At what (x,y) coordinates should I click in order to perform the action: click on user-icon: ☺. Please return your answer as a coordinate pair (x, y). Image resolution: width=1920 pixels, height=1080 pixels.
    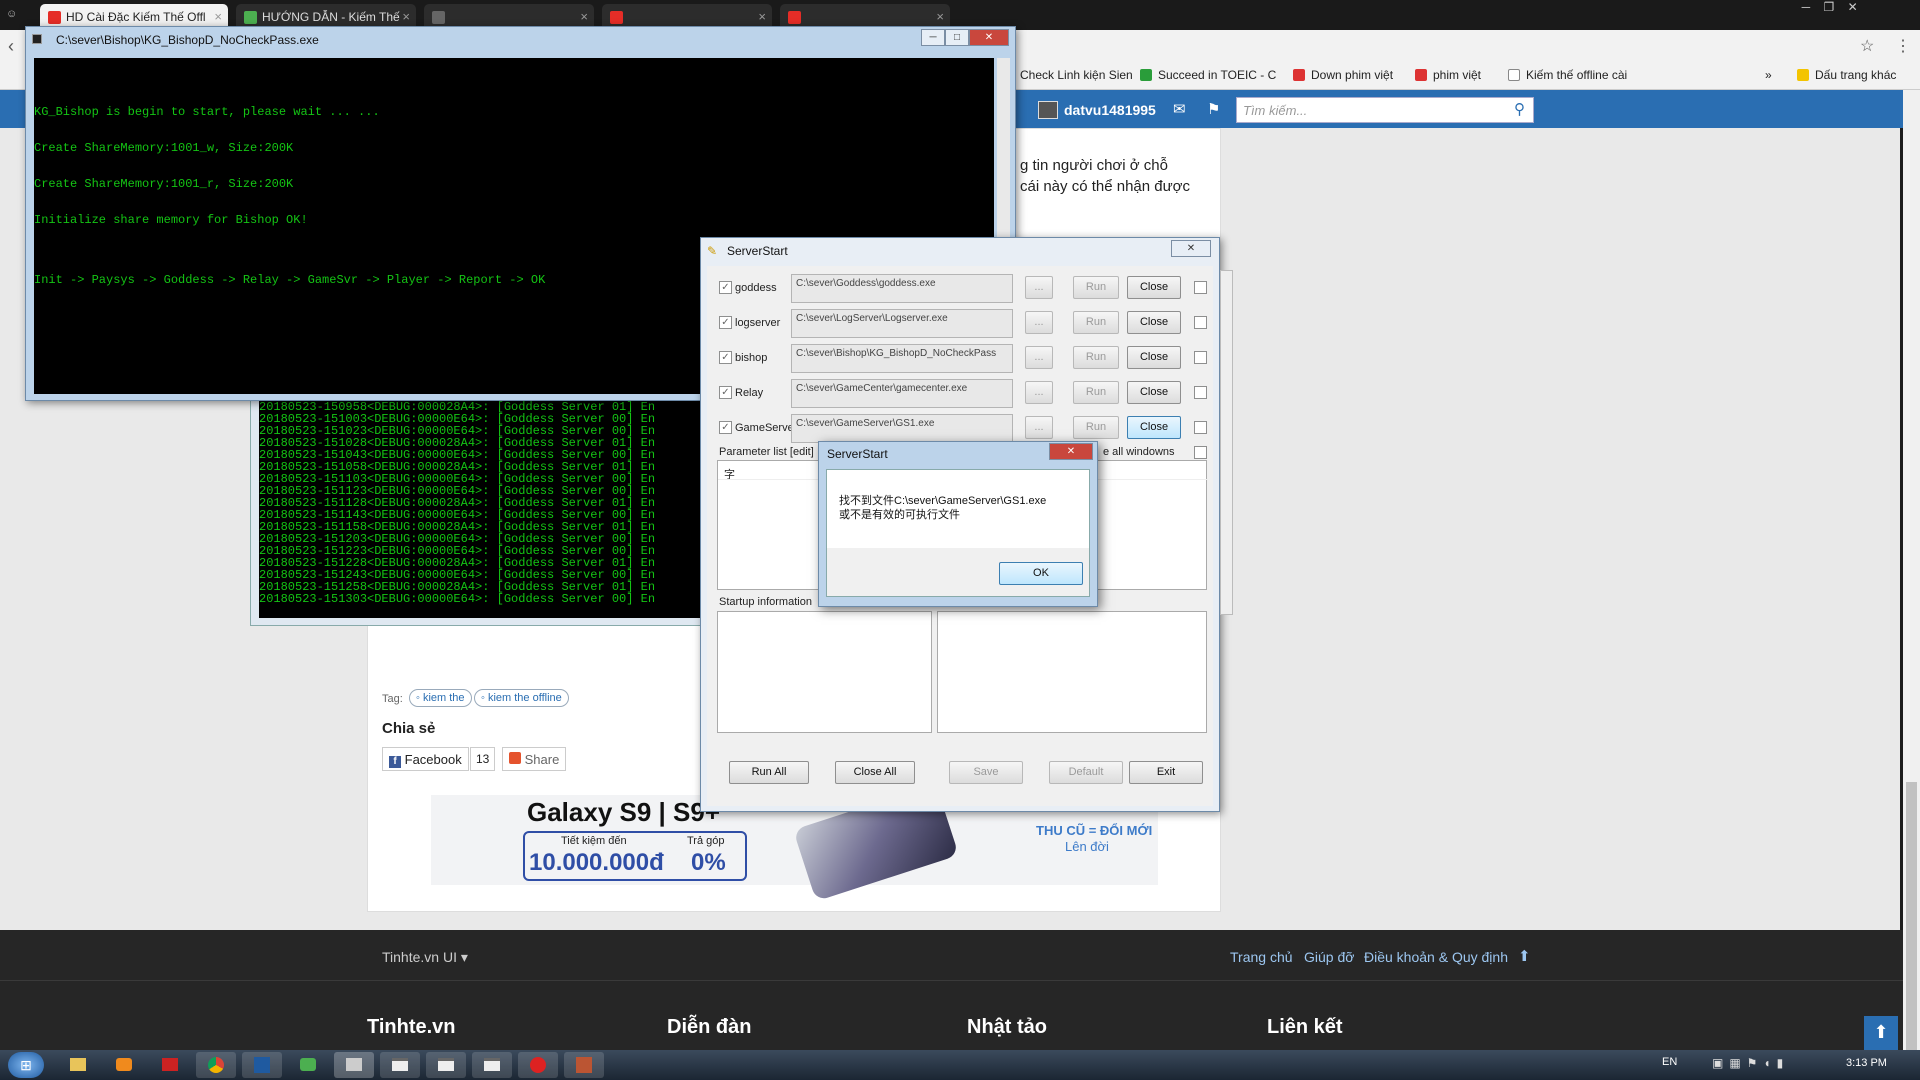
    Looking at the image, I should click on (16, 15).